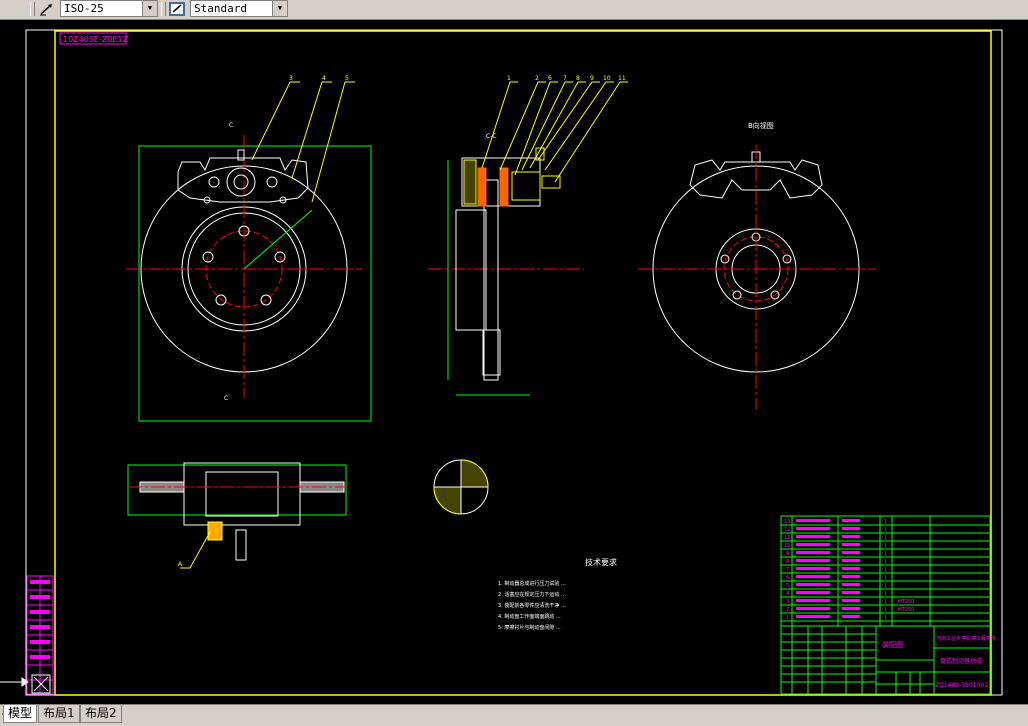 This screenshot has height=726, width=1028. Describe the element at coordinates (278, 239) in the screenshot. I see `radius-dimension` at that location.